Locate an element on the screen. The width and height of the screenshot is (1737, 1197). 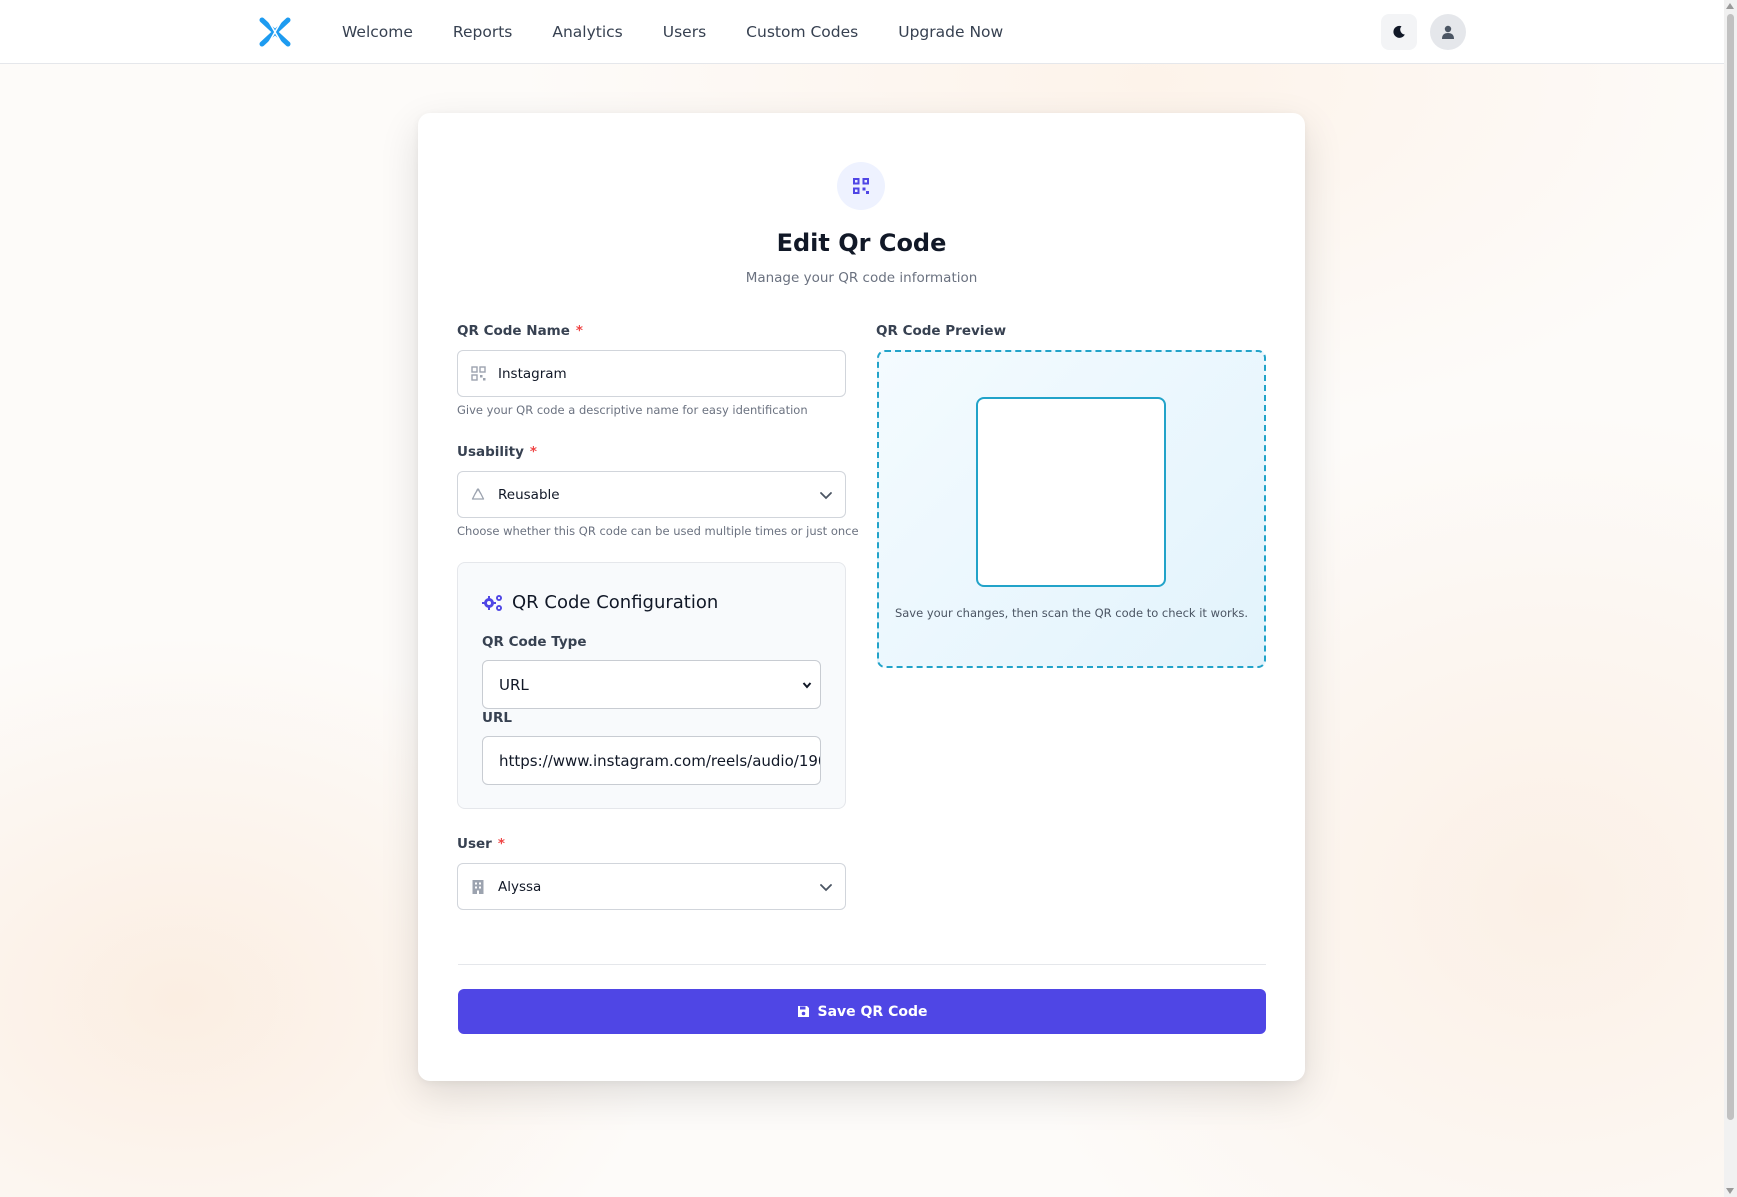
user-label: User * is located at coordinates (481, 844).